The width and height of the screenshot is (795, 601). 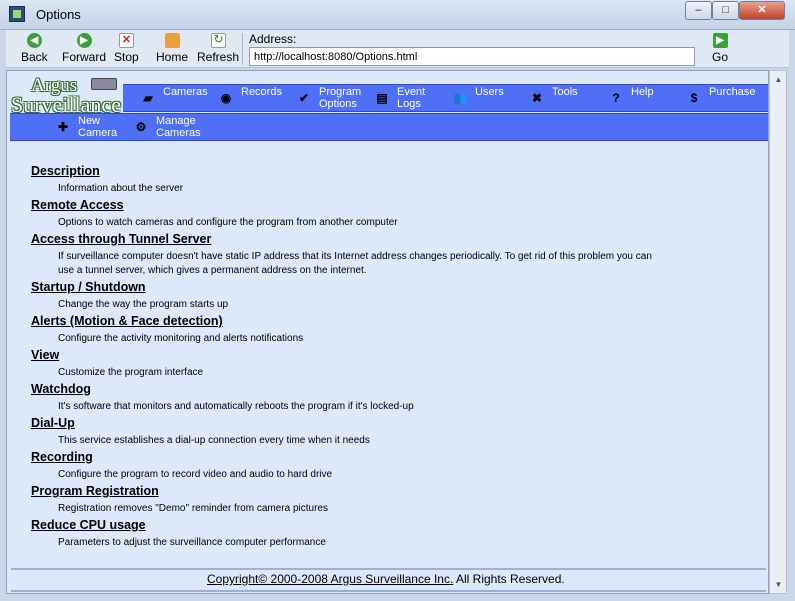 What do you see at coordinates (141, 127) in the screenshot?
I see `manage-cameras-icon: ⚙` at bounding box center [141, 127].